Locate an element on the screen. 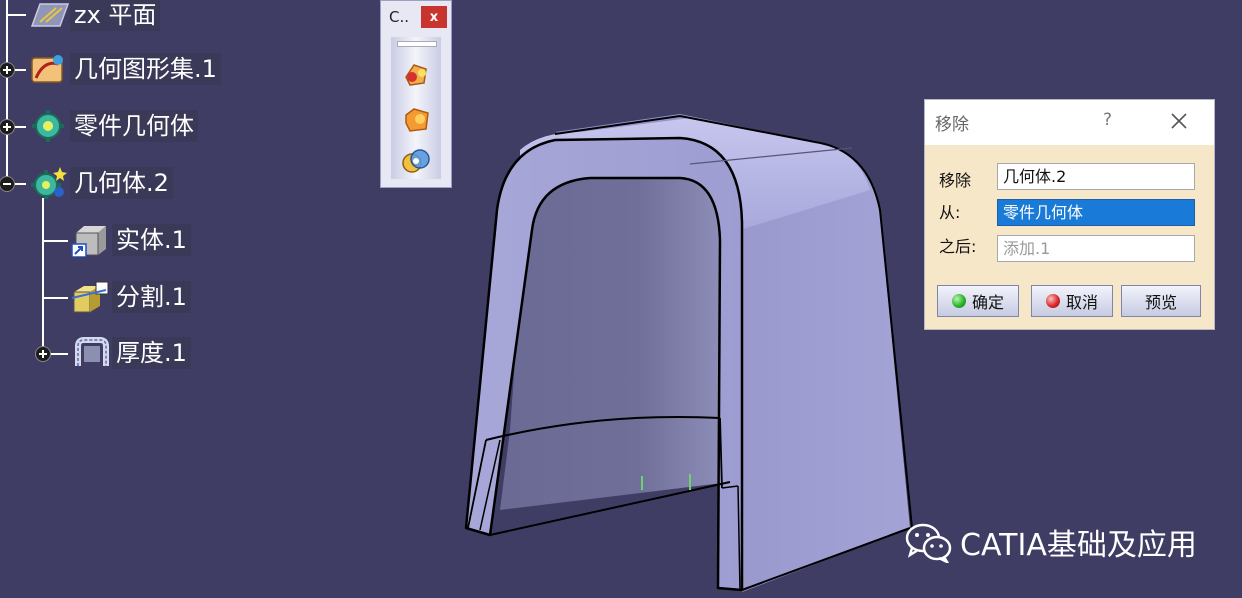 The width and height of the screenshot is (1242, 598). toolbar-header: C.. x is located at coordinates (416, 17).